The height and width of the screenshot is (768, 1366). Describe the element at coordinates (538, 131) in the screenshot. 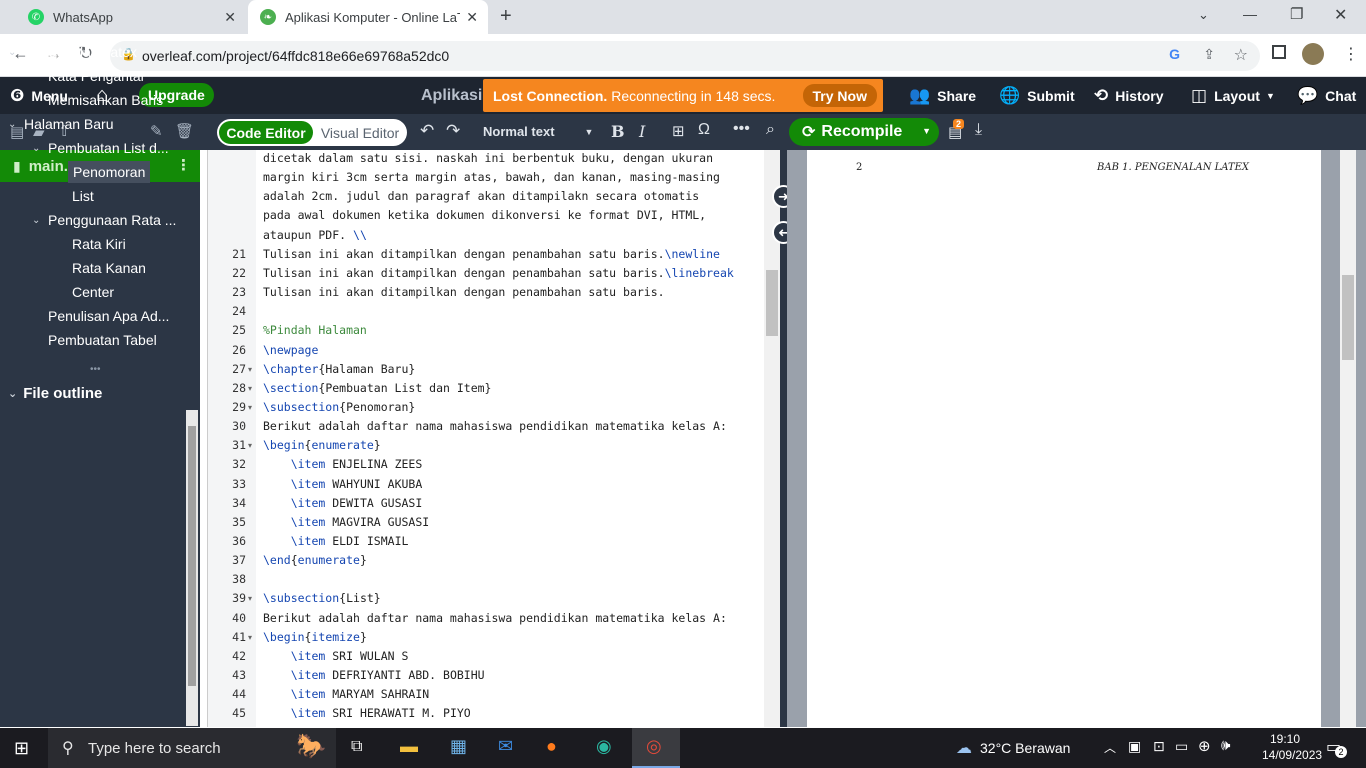

I see `text-style-select: Normal text ▼` at that location.